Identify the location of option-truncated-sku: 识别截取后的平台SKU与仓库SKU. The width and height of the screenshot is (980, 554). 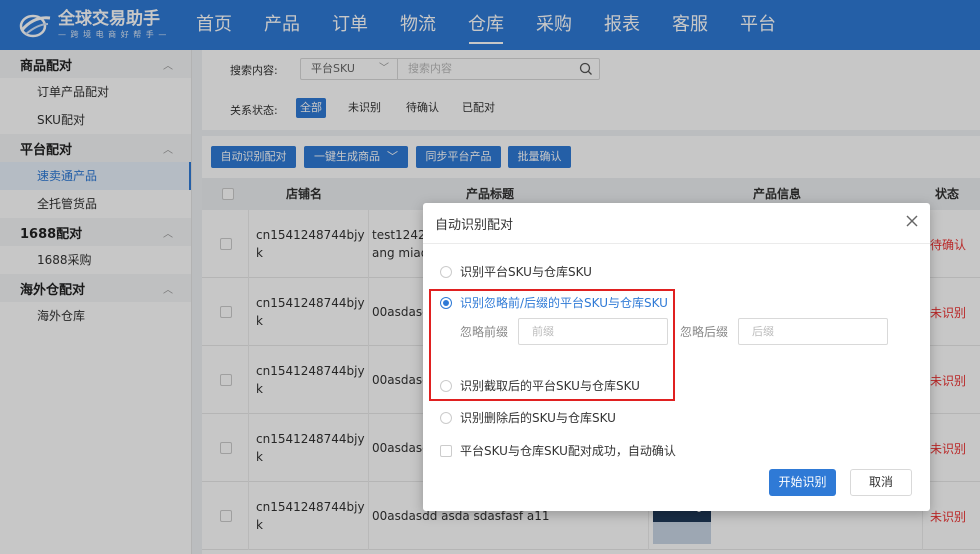
(540, 385).